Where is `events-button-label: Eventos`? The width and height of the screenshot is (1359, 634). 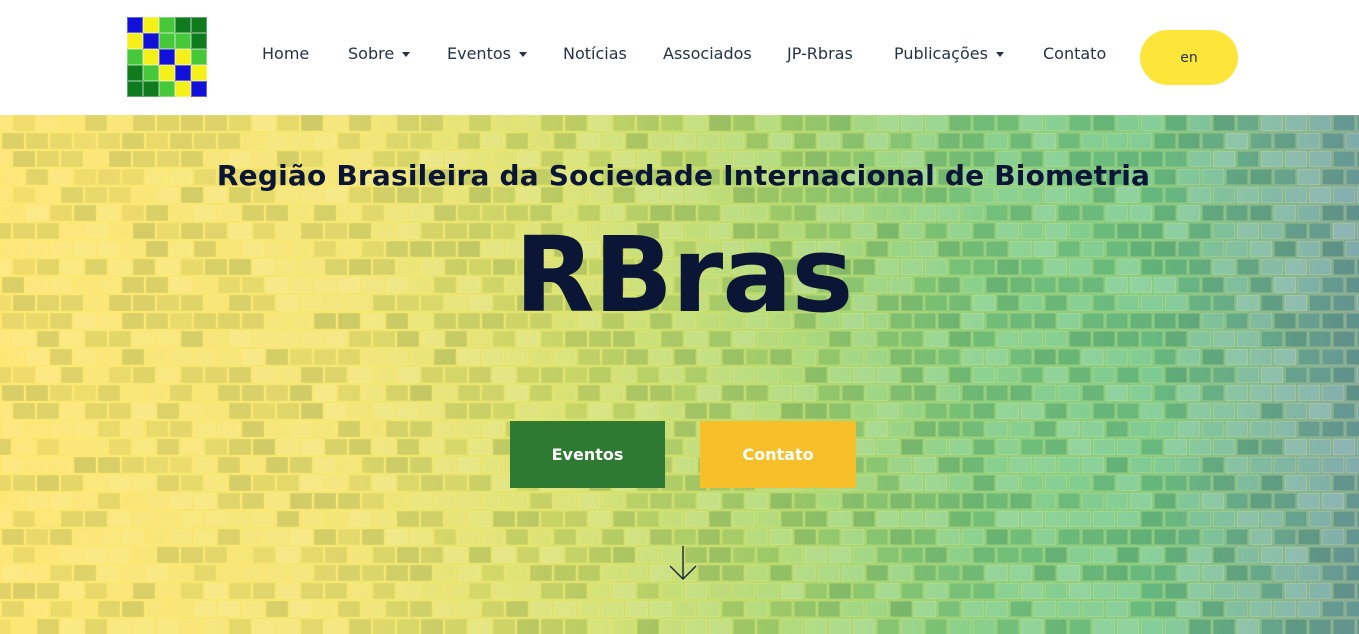 events-button-label: Eventos is located at coordinates (587, 454).